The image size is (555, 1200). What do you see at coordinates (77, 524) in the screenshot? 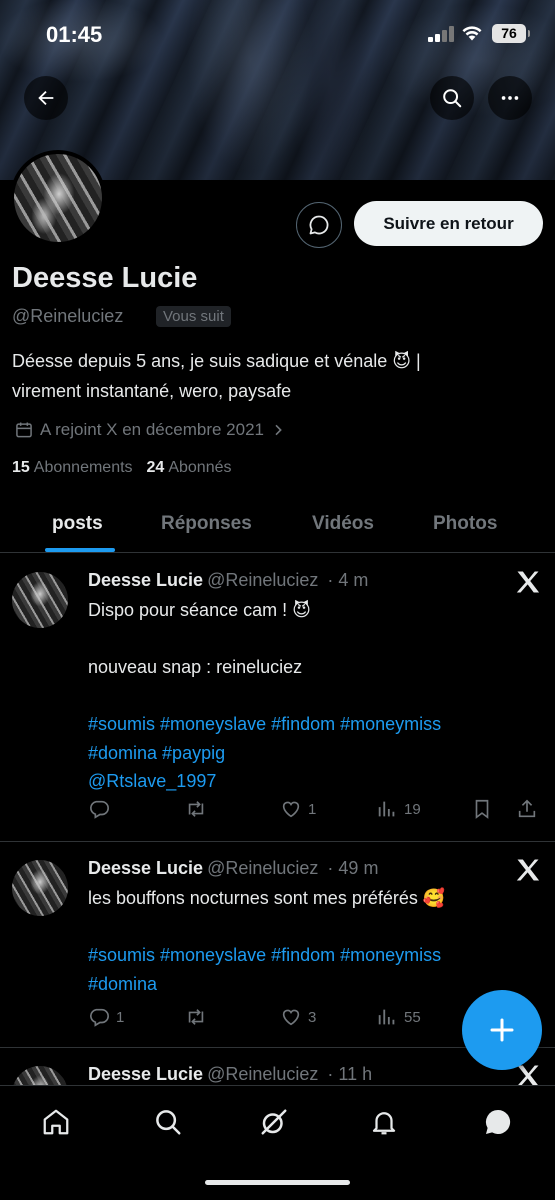
I see `tab-posts: posts` at bounding box center [77, 524].